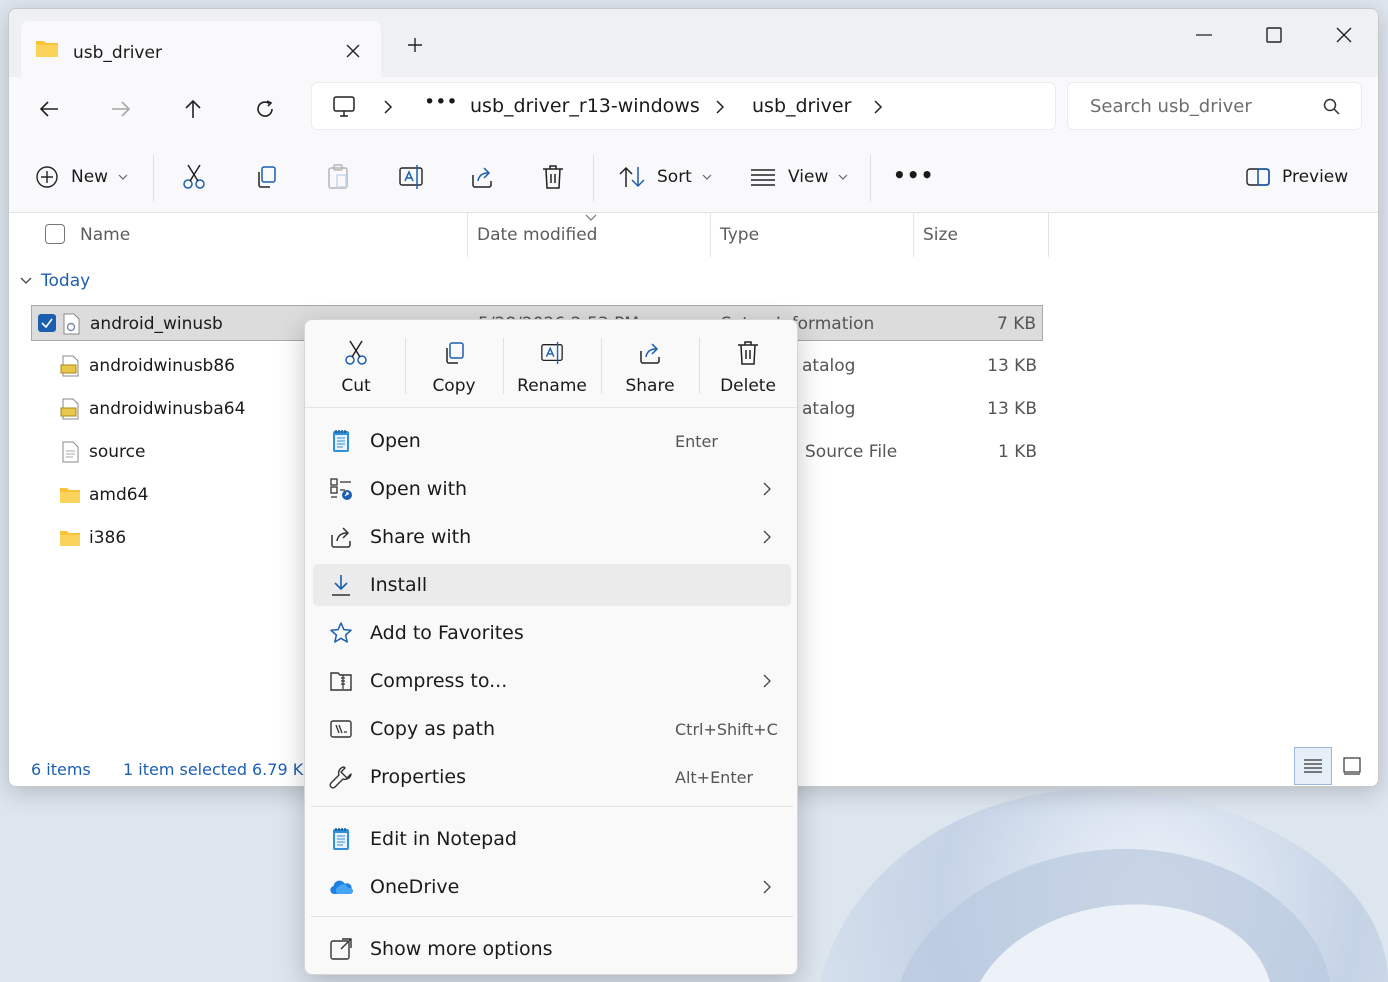 This screenshot has width=1388, height=982. I want to click on column-header-size: Size, so click(940, 247).